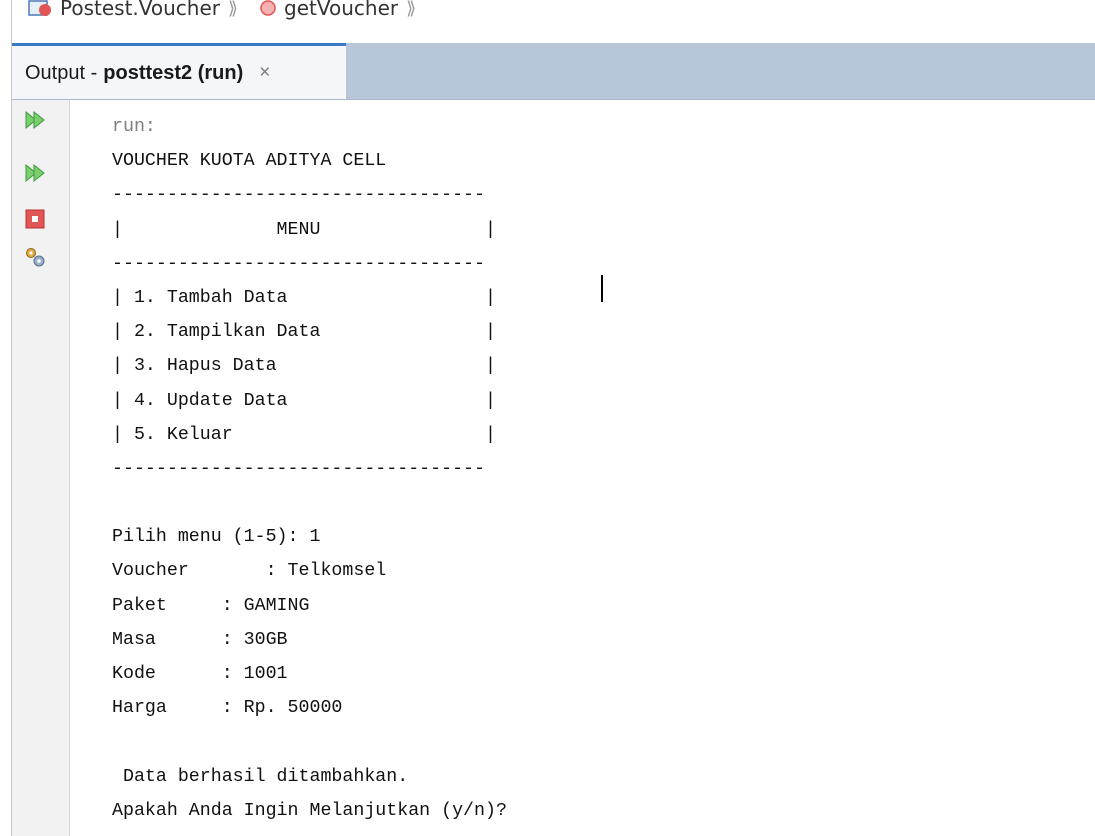 This screenshot has width=1095, height=836. What do you see at coordinates (553, 71) in the screenshot?
I see `output-tabbar: Output - posttest2 (run) ×` at bounding box center [553, 71].